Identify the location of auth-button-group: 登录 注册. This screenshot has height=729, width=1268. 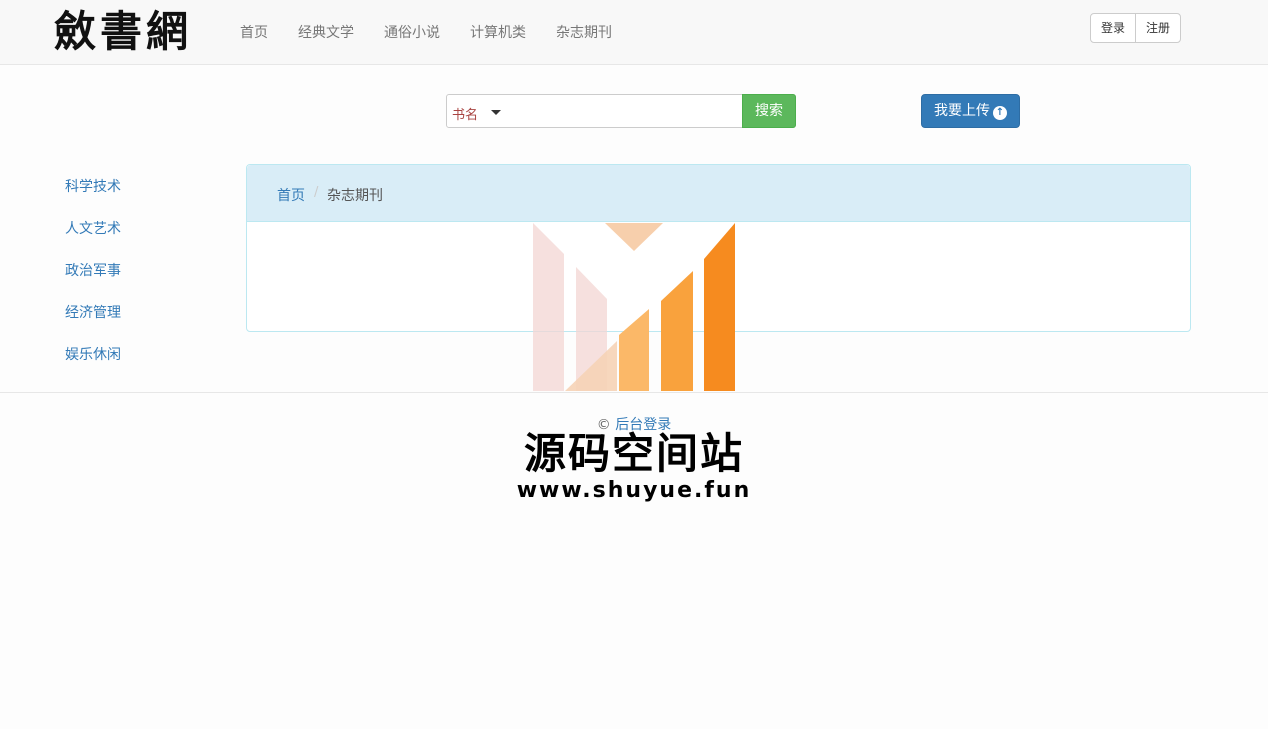
(1136, 28).